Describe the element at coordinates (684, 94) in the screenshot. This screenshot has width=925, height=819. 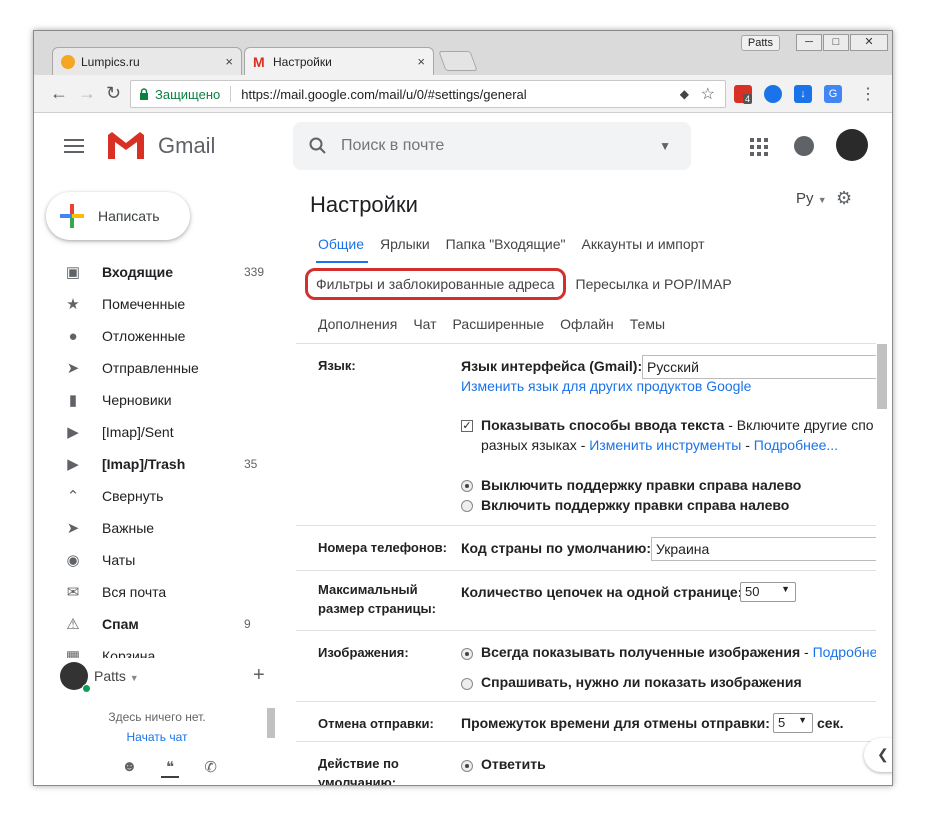
I see `page-action-icon: ◆` at that location.